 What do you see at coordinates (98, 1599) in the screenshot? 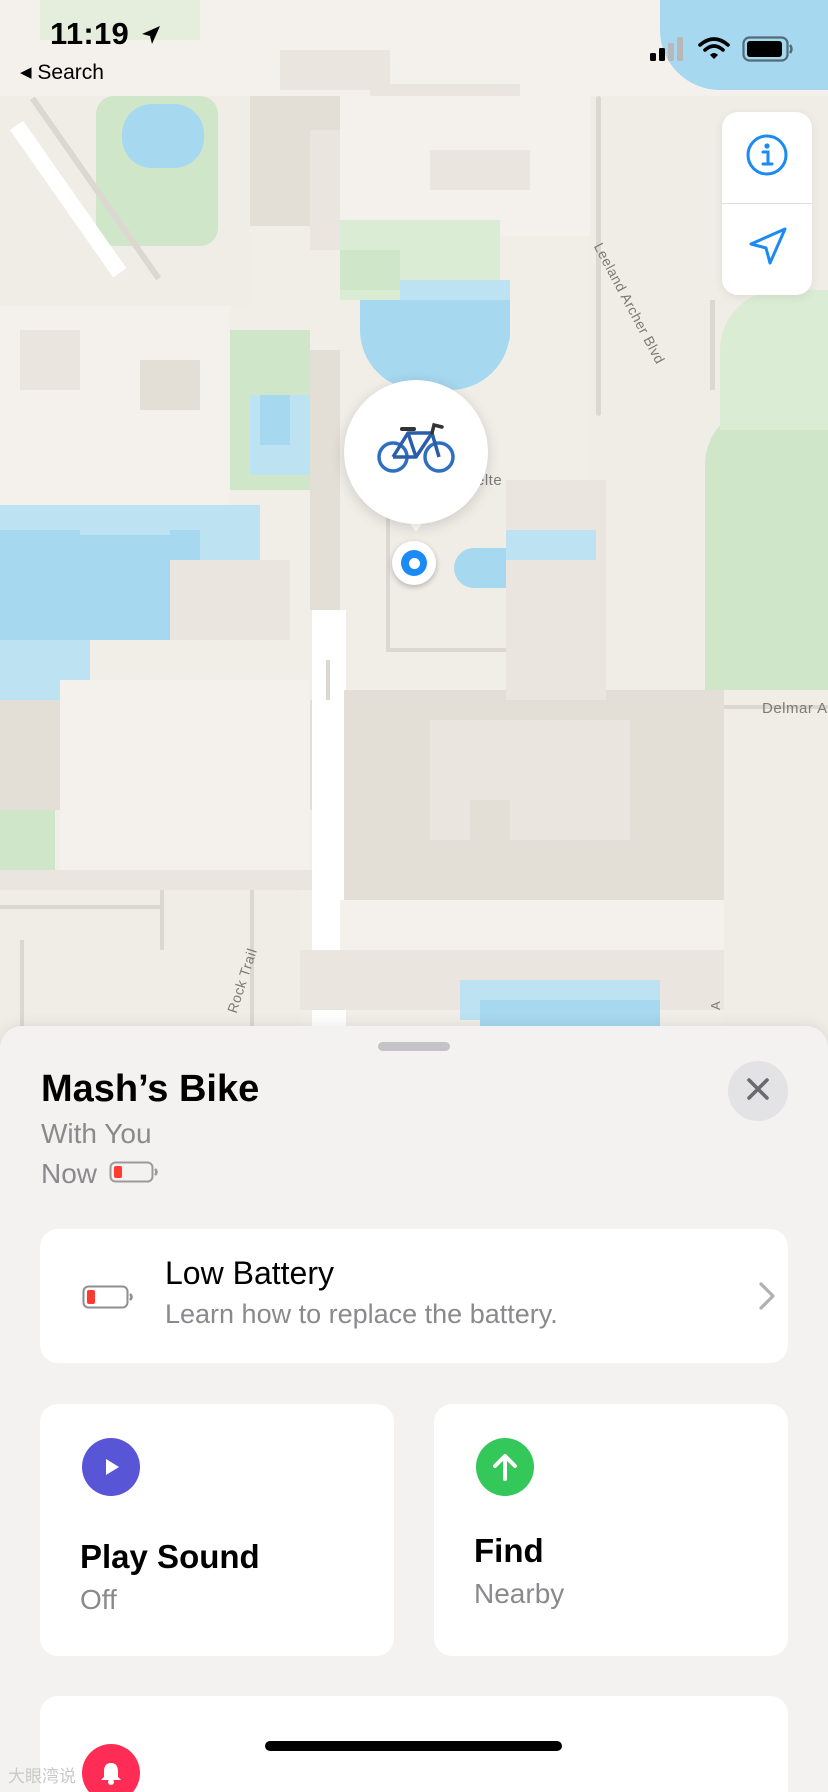
I see `play-sound-status: Off` at bounding box center [98, 1599].